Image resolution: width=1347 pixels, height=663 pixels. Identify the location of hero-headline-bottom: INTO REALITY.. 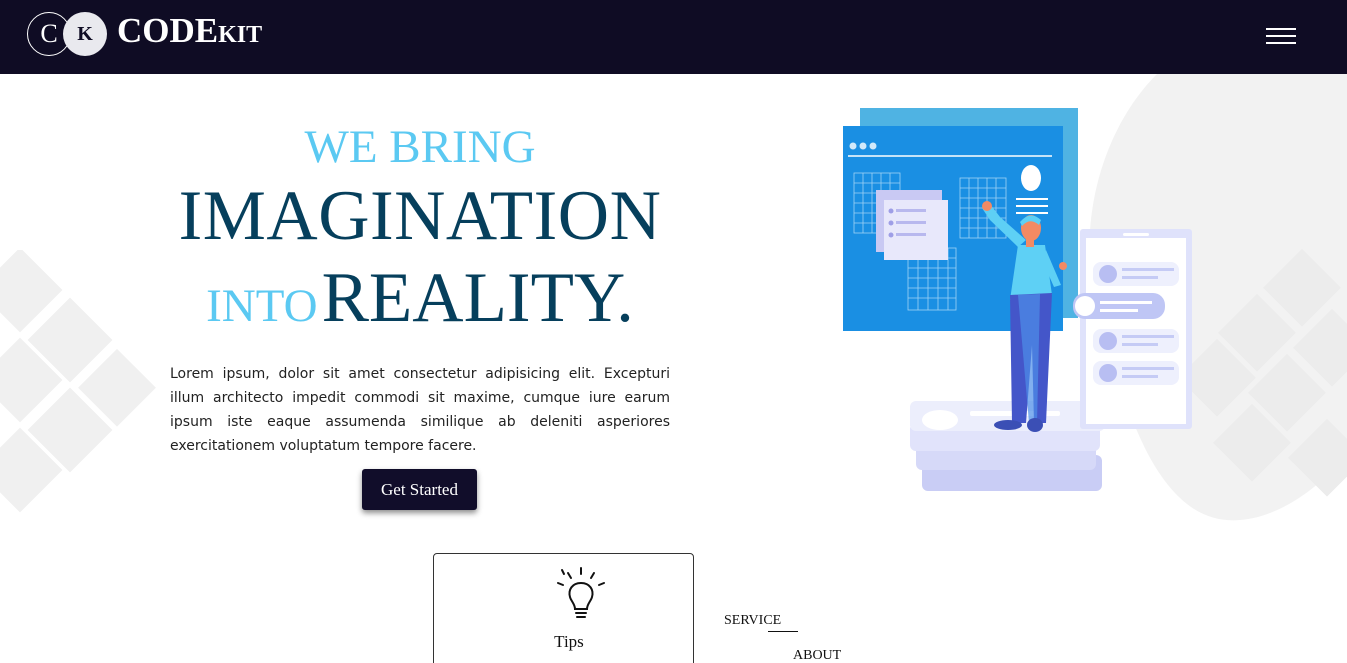
(420, 298).